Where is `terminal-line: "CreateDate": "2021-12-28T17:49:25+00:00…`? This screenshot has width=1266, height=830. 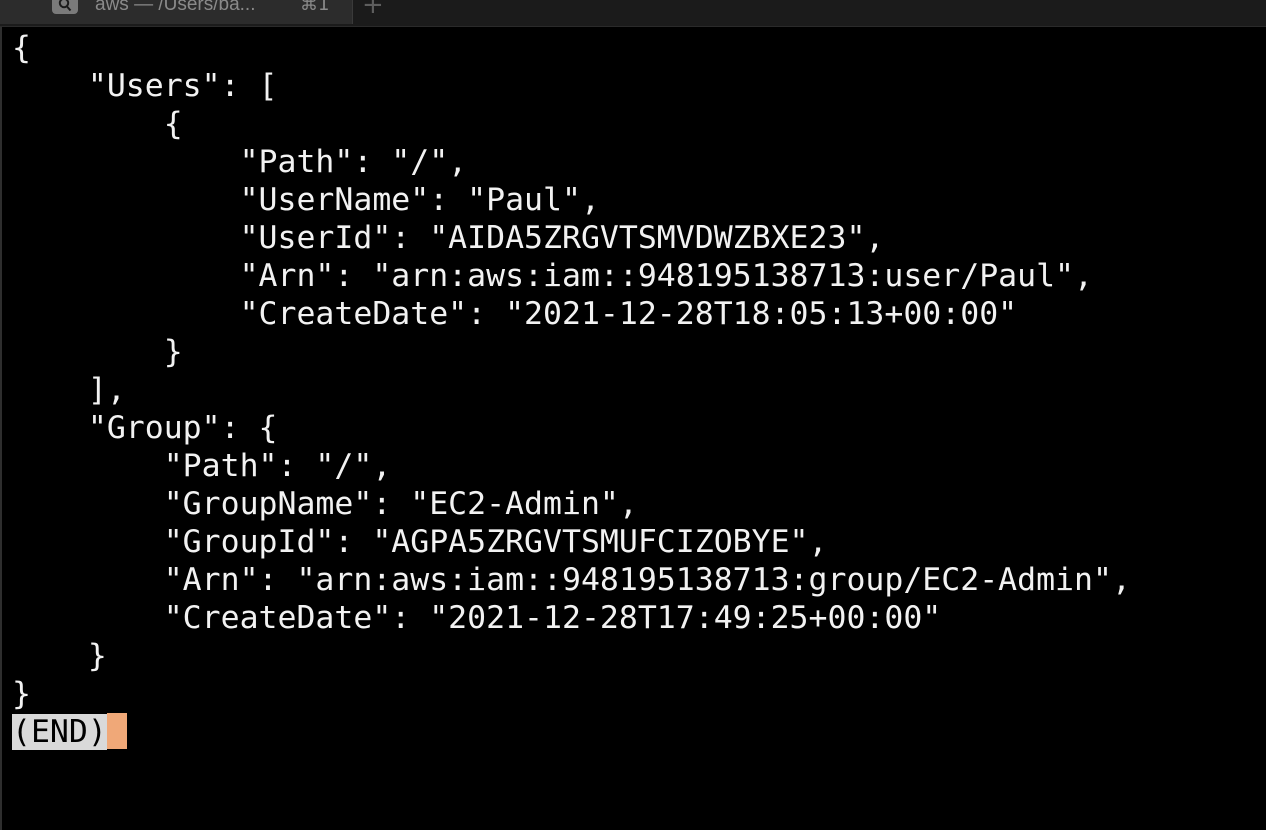
terminal-line: "CreateDate": "2021-12-28T17:49:25+00:00… is located at coordinates (477, 618).